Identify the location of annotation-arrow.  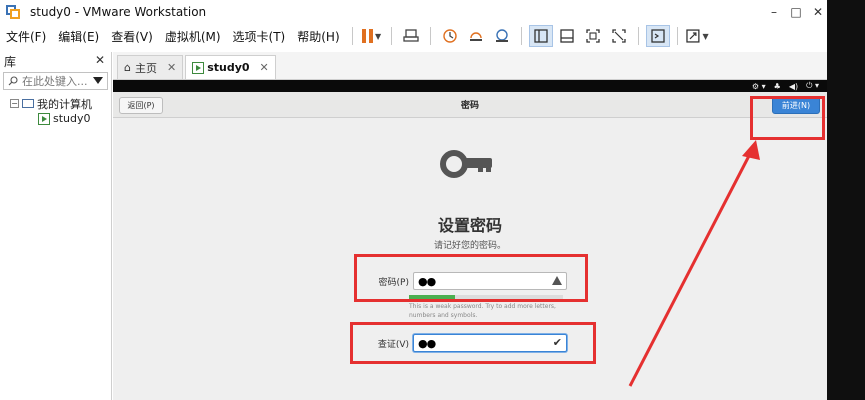
(694, 263).